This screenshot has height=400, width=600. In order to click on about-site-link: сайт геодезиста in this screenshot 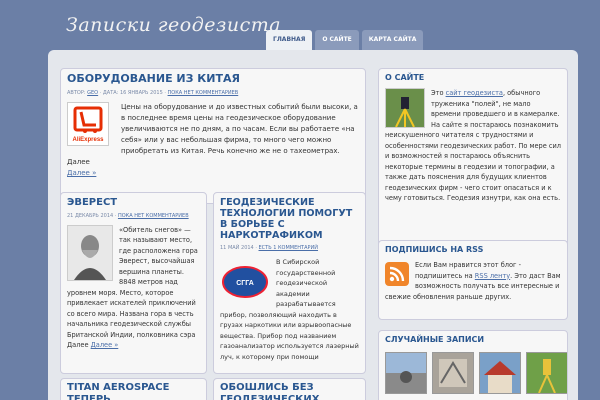, I will do `click(474, 93)`.